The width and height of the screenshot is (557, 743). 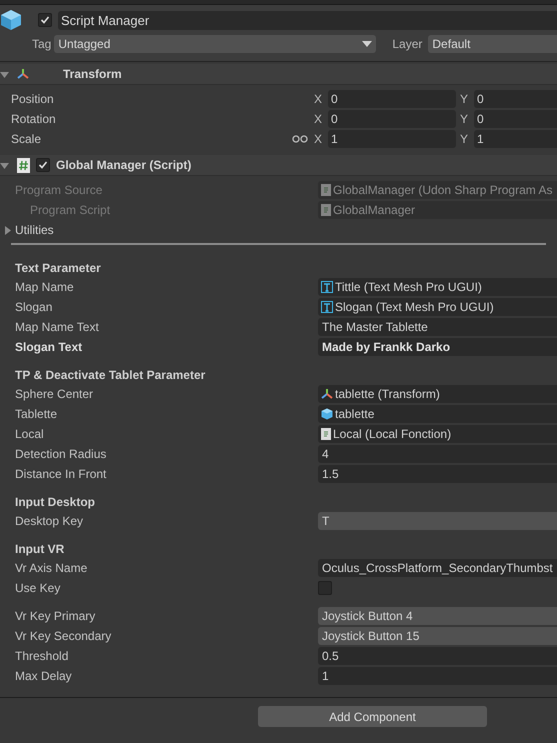 I want to click on layer-label: Layer, so click(x=407, y=44).